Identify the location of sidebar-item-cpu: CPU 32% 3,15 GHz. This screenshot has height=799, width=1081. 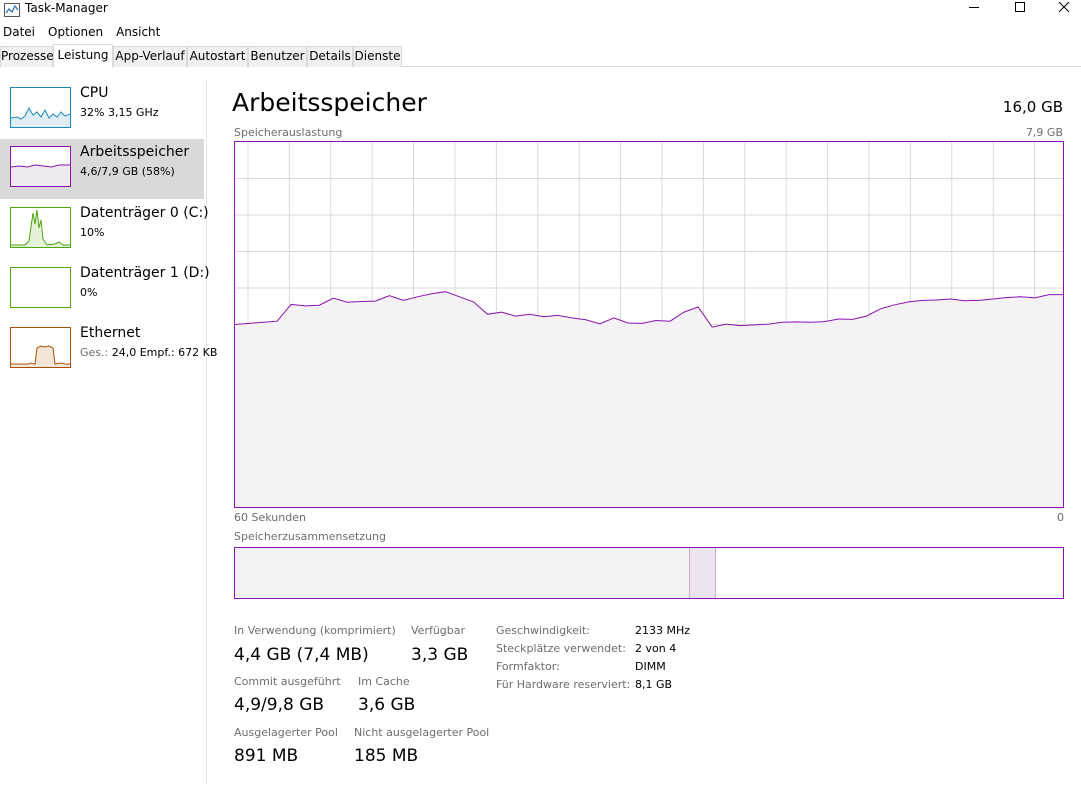
(102, 110).